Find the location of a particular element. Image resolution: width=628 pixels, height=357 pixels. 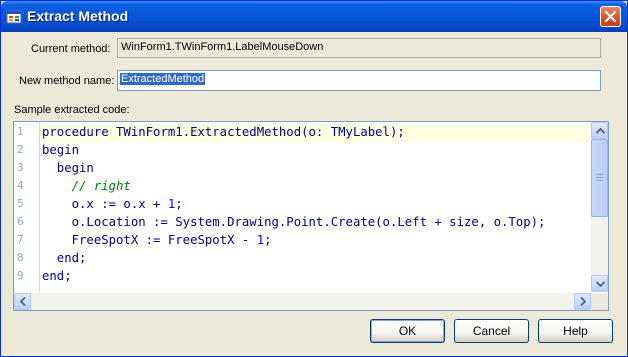

scroll-down-button is located at coordinates (599, 283).